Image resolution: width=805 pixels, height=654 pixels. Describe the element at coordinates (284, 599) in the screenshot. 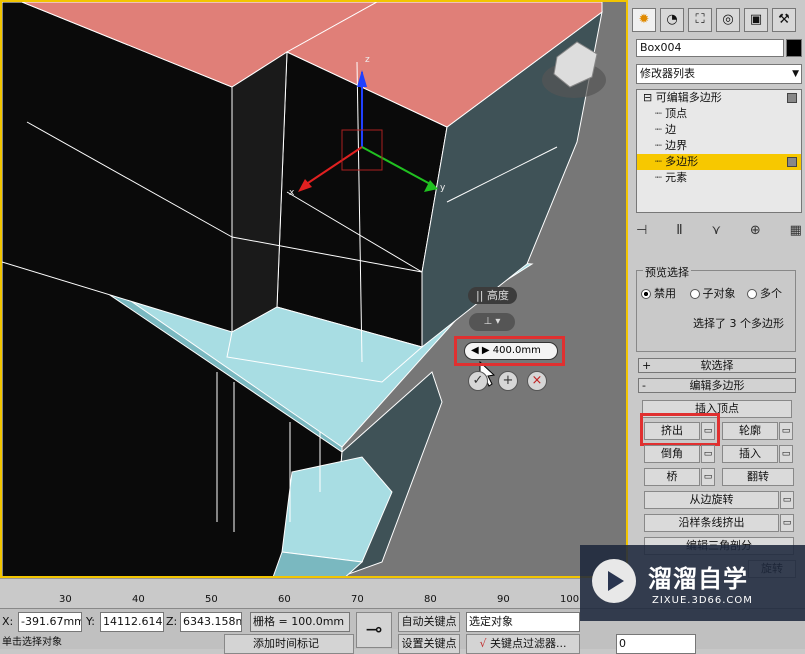

I see `ruler-tick: 60` at that location.